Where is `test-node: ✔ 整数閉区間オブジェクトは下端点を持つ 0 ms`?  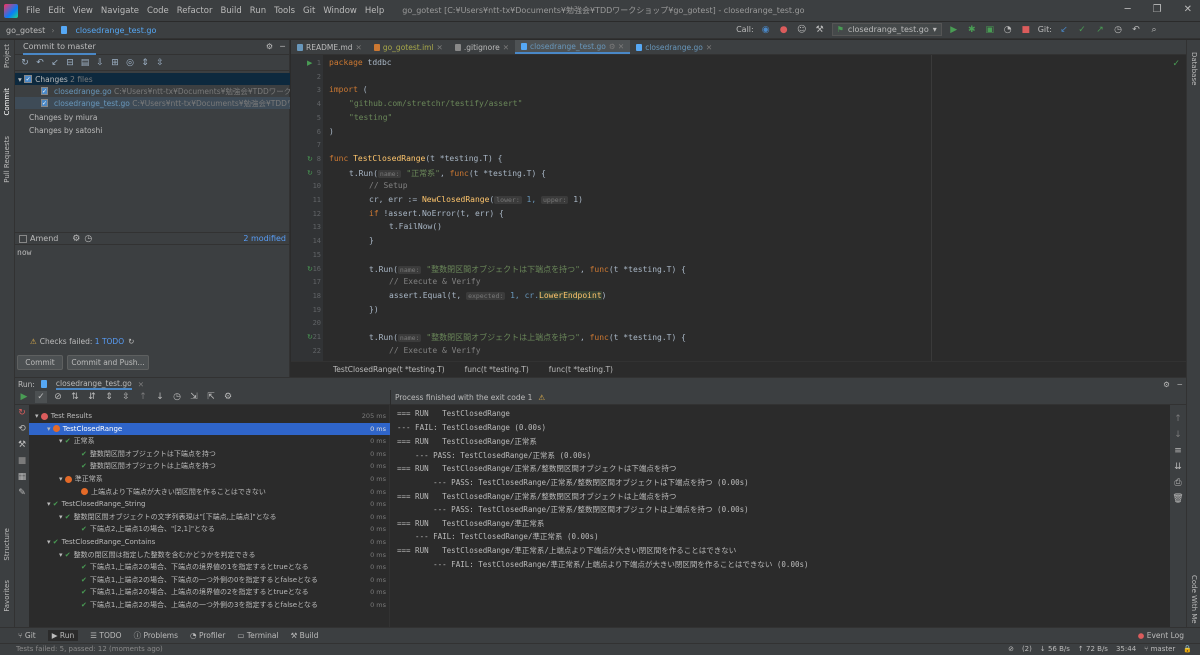
test-node: ✔ 整数閉区間オブジェクトは下端点を持つ 0 ms is located at coordinates (209, 454).